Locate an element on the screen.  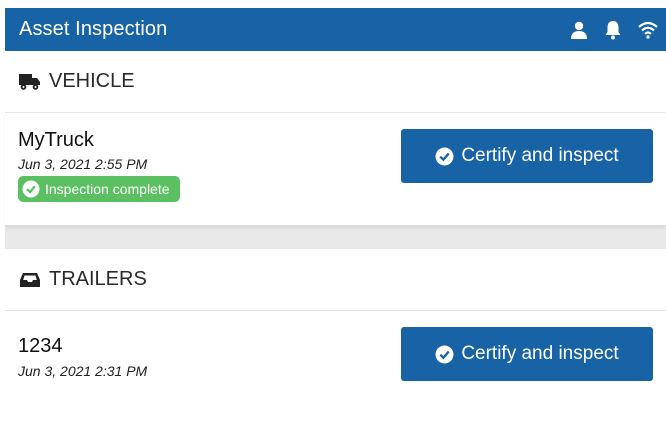
certify-inspect-vehicle-button: Certify and inspect is located at coordinates (527, 156).